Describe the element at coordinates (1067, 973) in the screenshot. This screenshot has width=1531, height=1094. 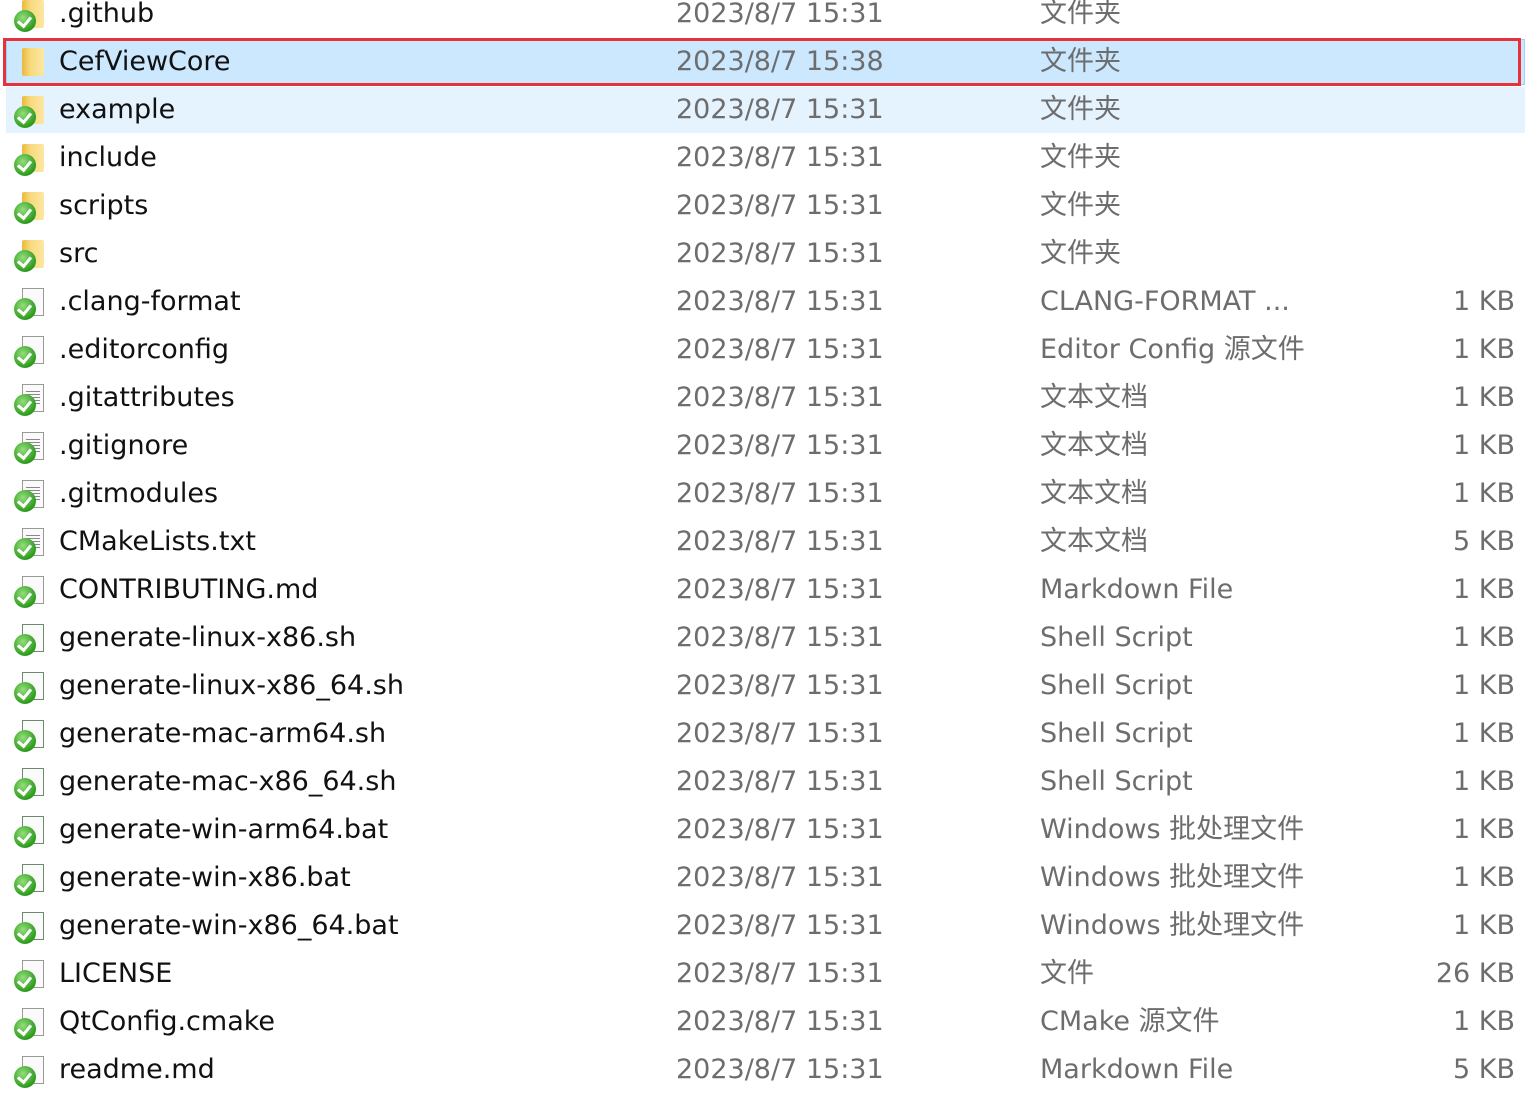
I see `file-type: 文件` at that location.